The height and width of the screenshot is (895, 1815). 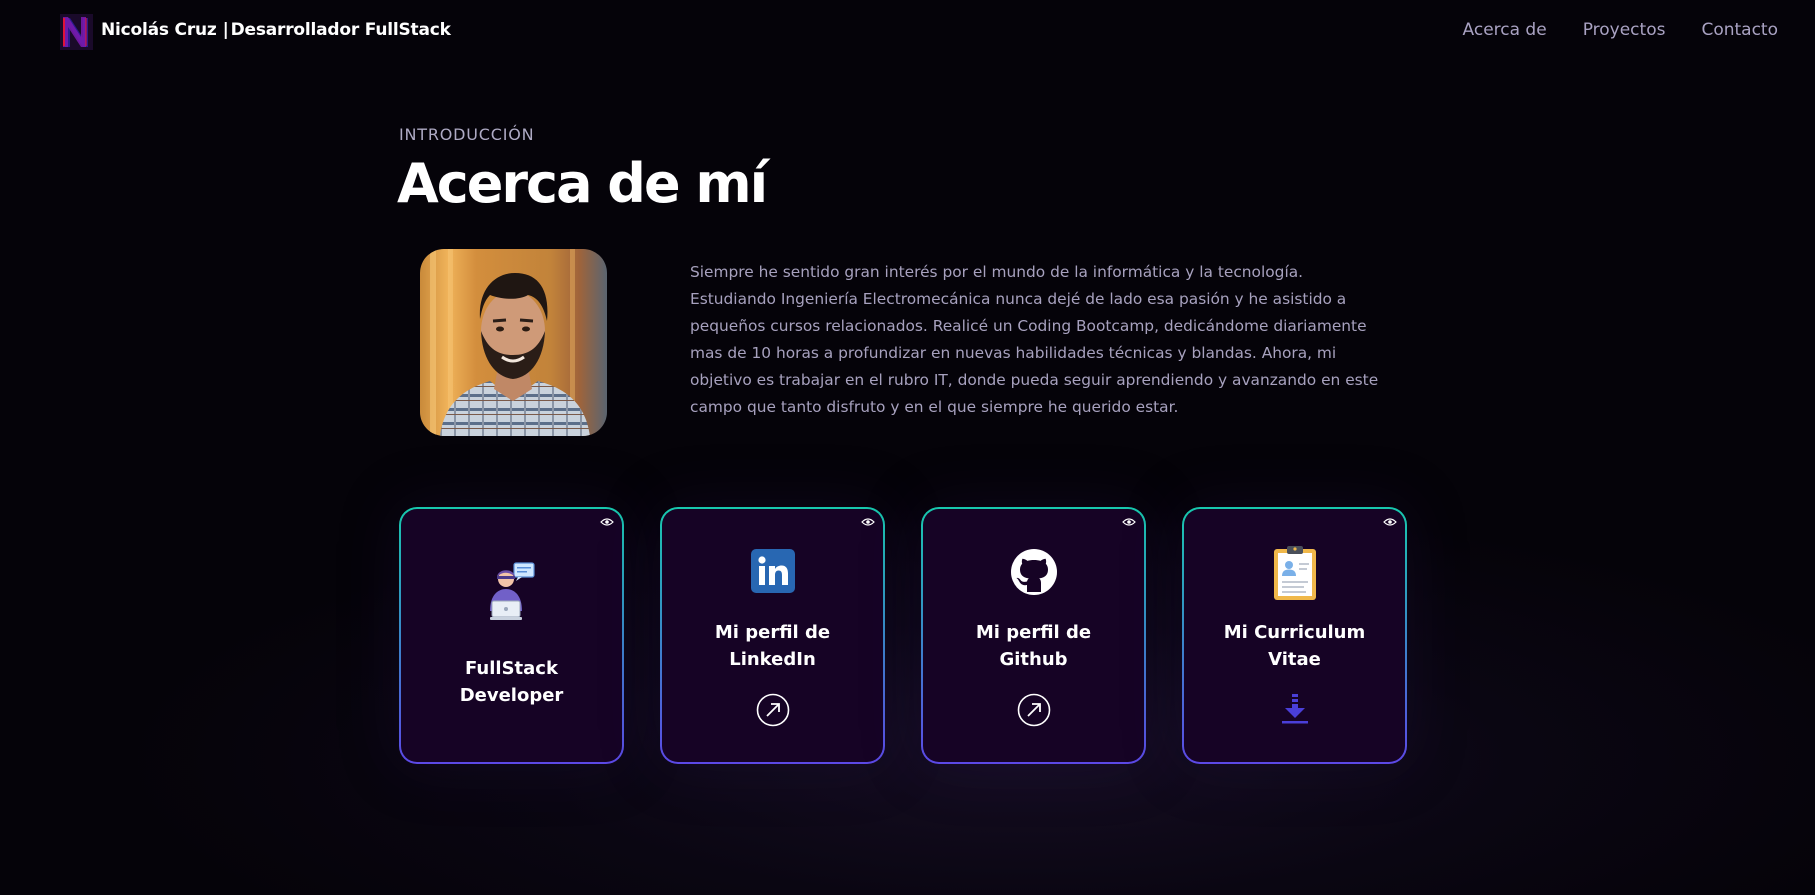 I want to click on profile-photo, so click(x=513, y=342).